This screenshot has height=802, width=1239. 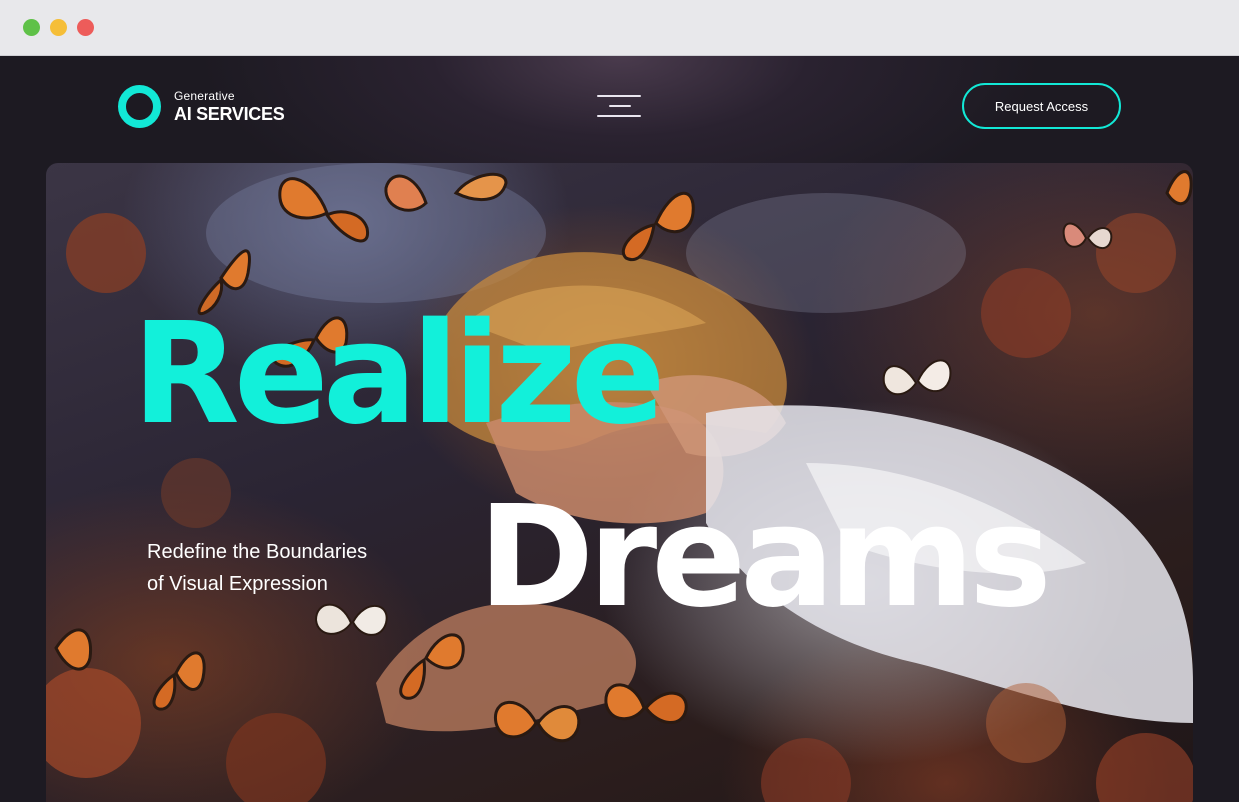 I want to click on browser-chrome, so click(x=619, y=28).